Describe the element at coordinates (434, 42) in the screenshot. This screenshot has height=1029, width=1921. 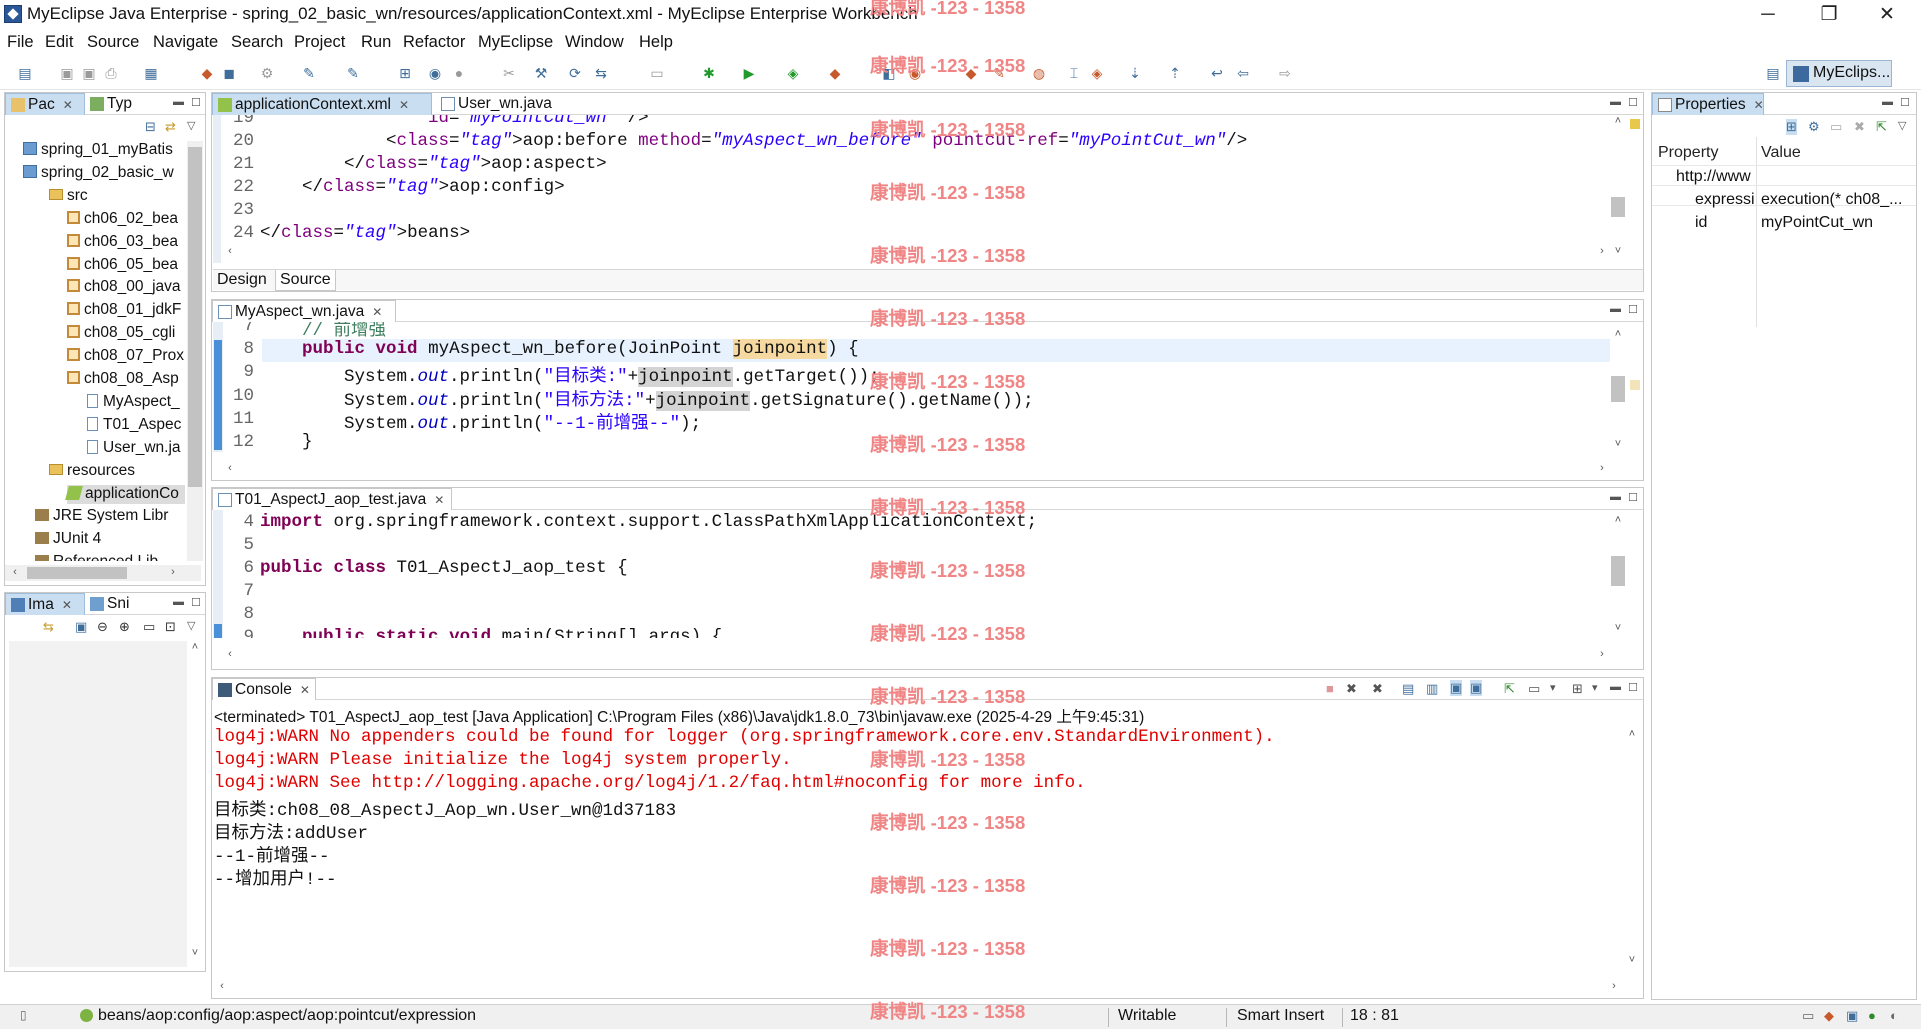
I see `menu-refactor: Refactor` at that location.